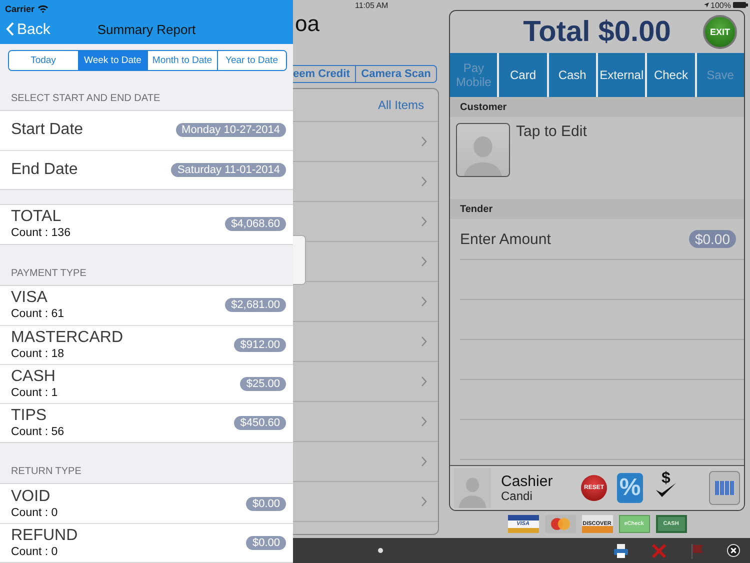 This screenshot has height=563, width=750. I want to click on date-badge: Monday 10-27-2014, so click(231, 130).